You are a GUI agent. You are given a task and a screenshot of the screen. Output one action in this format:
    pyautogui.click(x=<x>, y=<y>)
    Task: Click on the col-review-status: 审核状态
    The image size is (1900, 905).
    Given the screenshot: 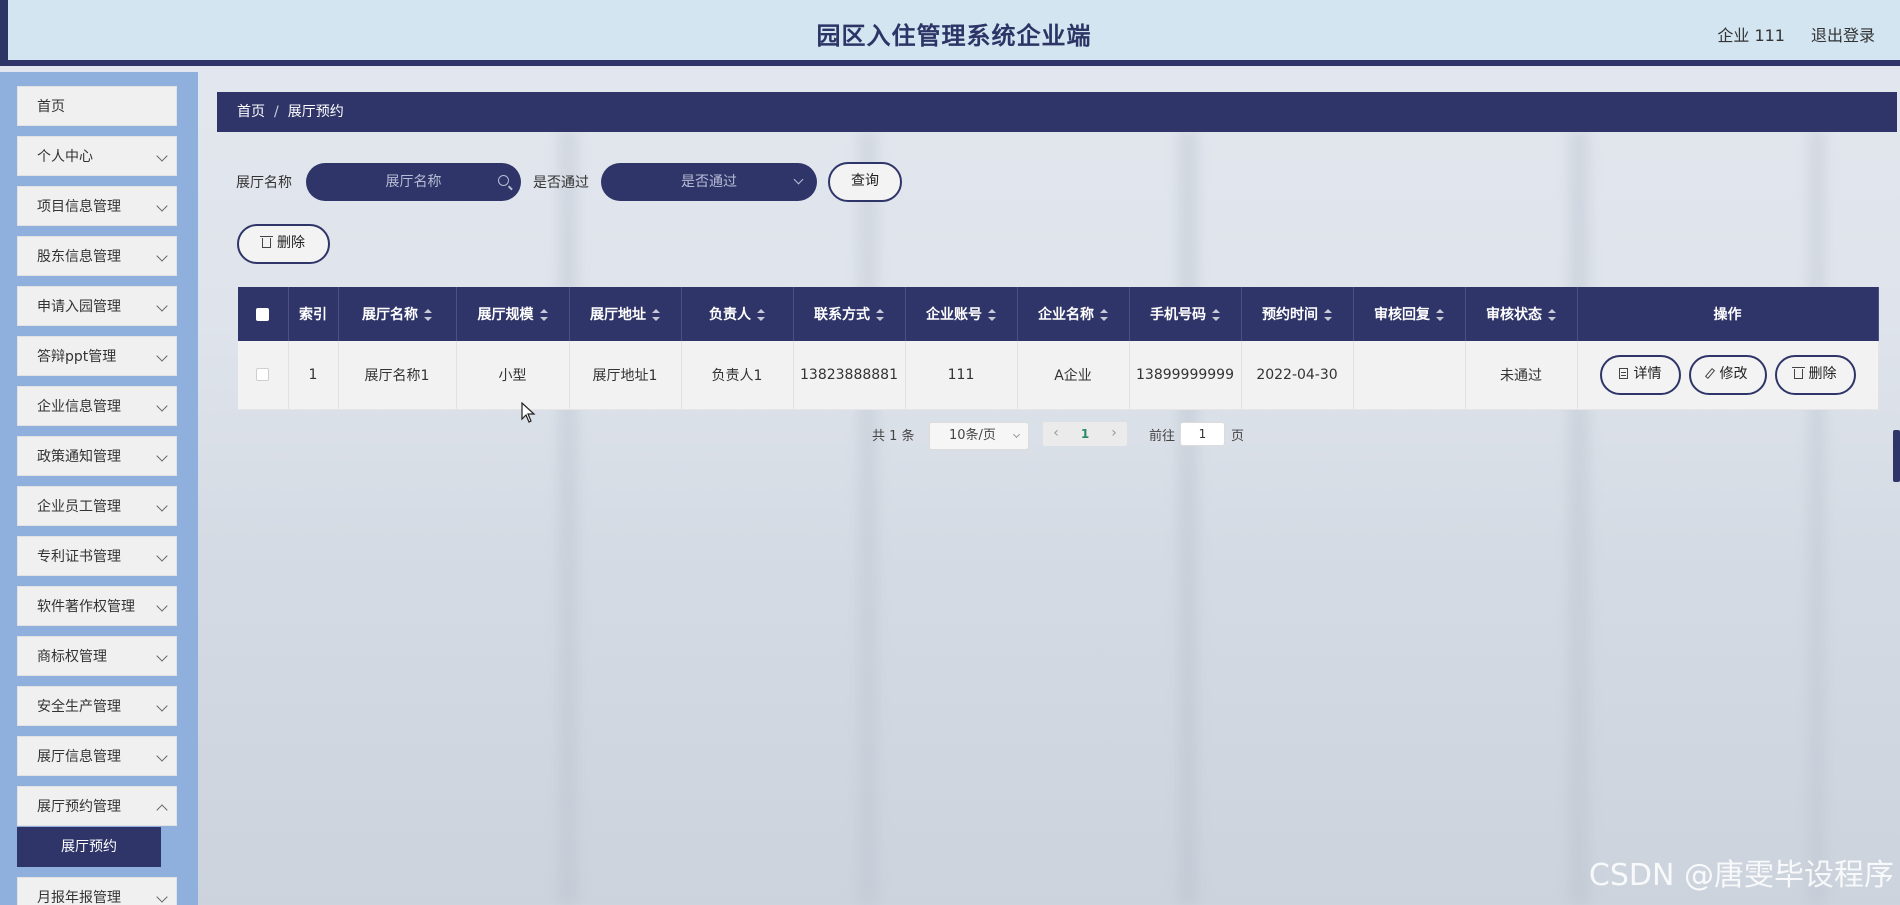 What is the action you would take?
    pyautogui.click(x=1521, y=314)
    